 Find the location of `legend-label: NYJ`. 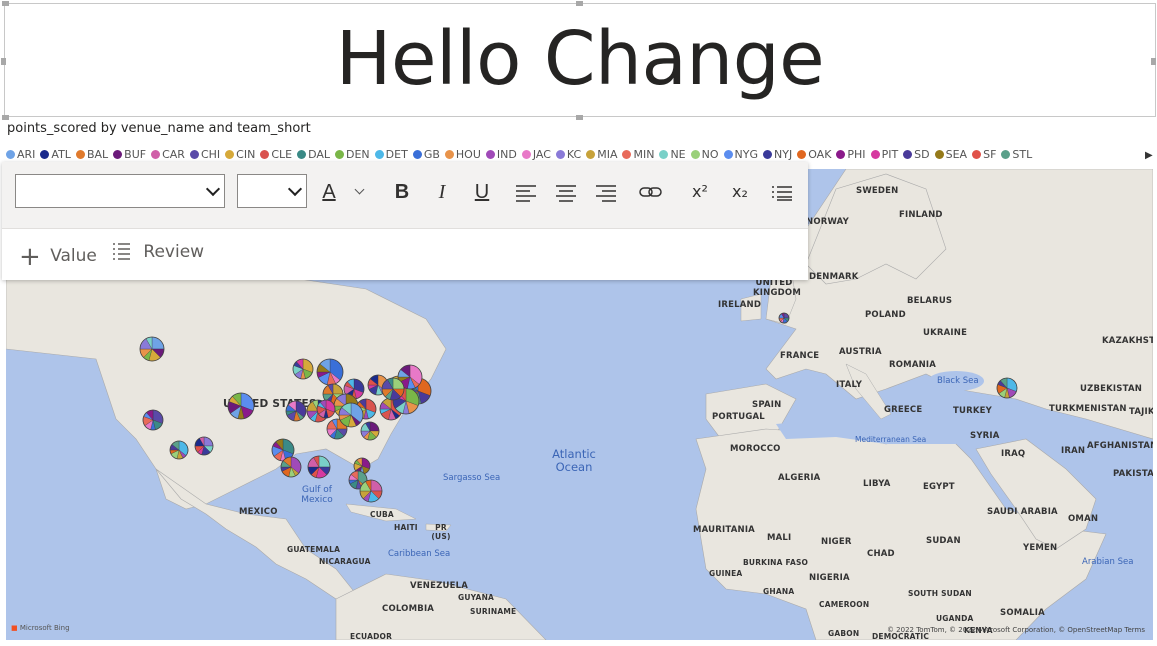

legend-label: NYJ is located at coordinates (783, 154).